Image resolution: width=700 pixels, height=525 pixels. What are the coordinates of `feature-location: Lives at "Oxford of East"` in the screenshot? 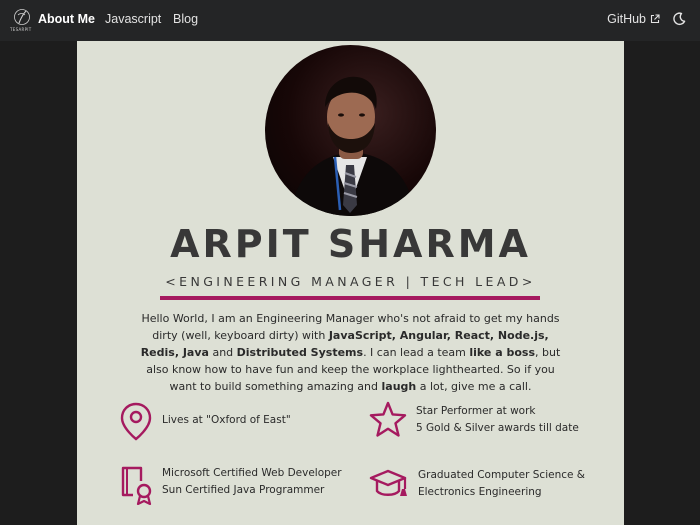 It's located at (205, 421).